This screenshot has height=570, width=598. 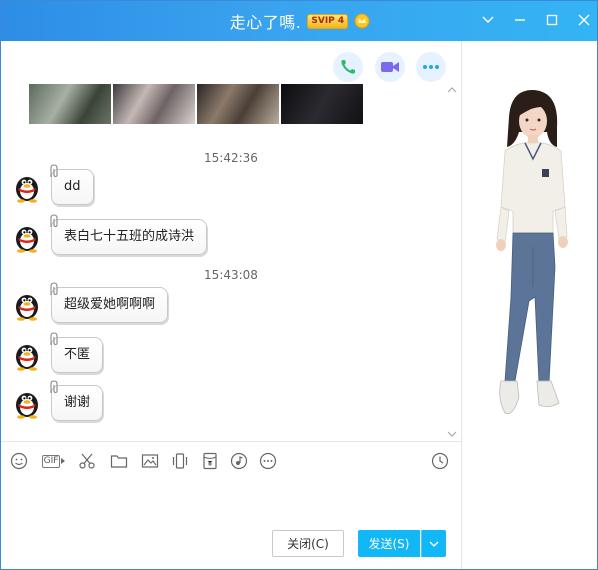 I want to click on more-options-icon, so click(x=431, y=67).